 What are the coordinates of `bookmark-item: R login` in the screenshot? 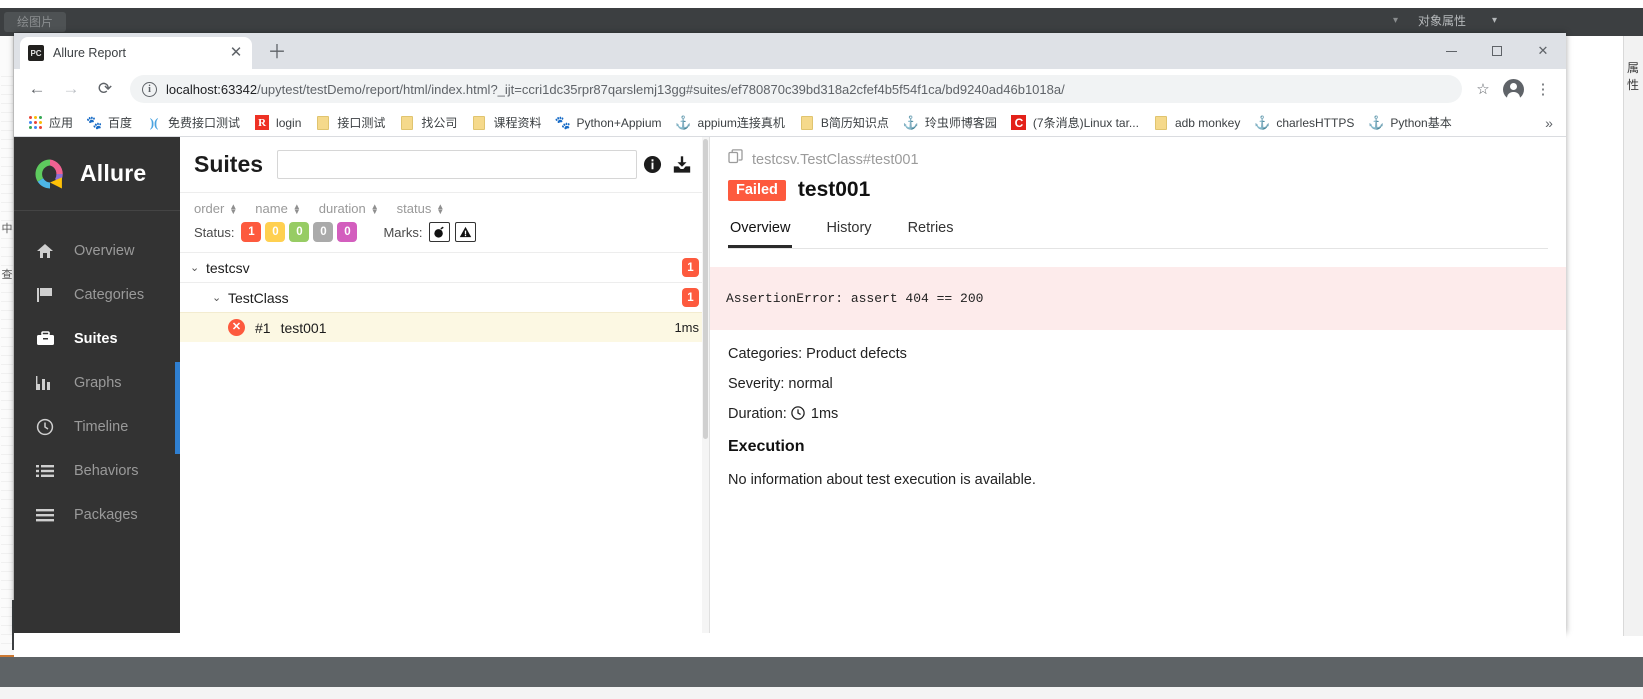 It's located at (277, 123).